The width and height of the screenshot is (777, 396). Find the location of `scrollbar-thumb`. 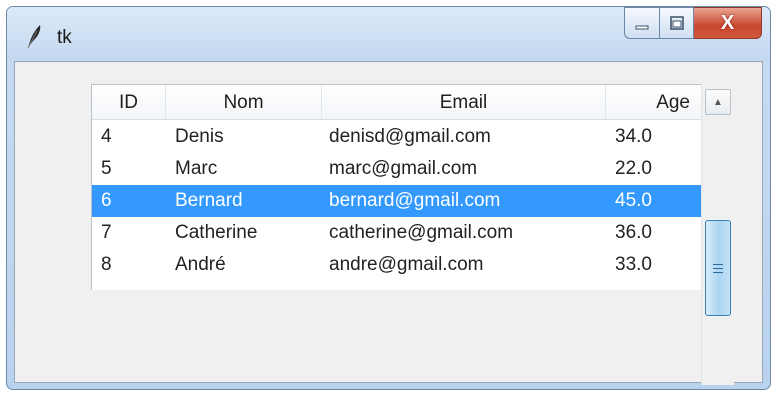

scrollbar-thumb is located at coordinates (718, 268).